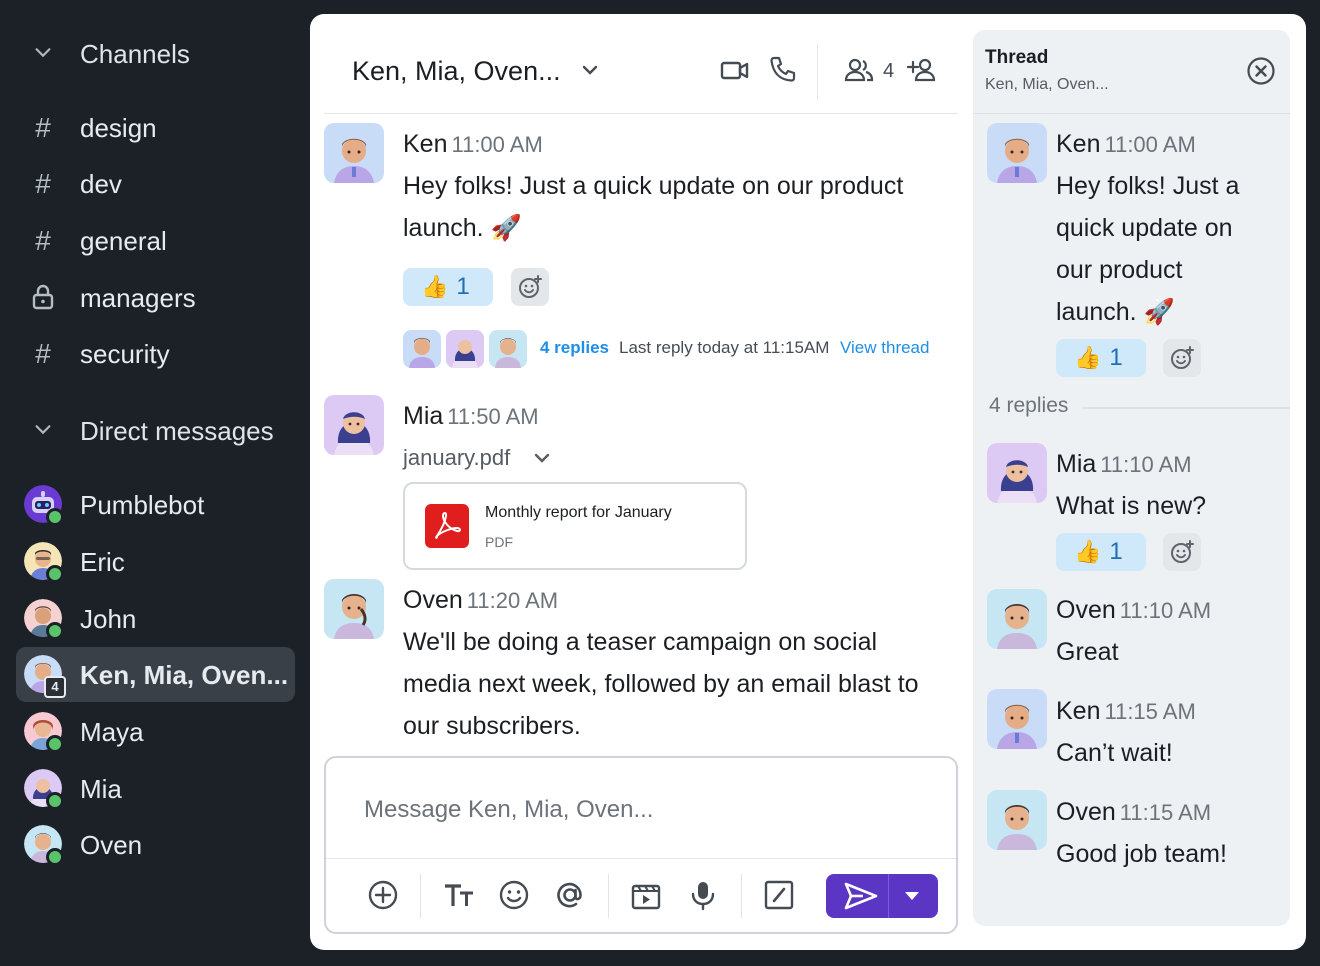  Describe the element at coordinates (859, 70) in the screenshot. I see `members-icon` at that location.